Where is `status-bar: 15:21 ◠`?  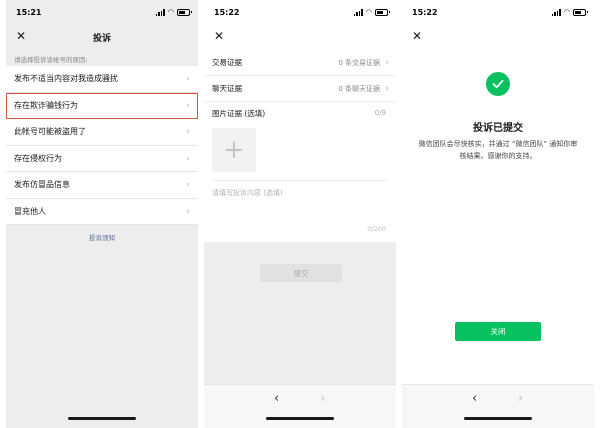 status-bar: 15:21 ◠ is located at coordinates (102, 11).